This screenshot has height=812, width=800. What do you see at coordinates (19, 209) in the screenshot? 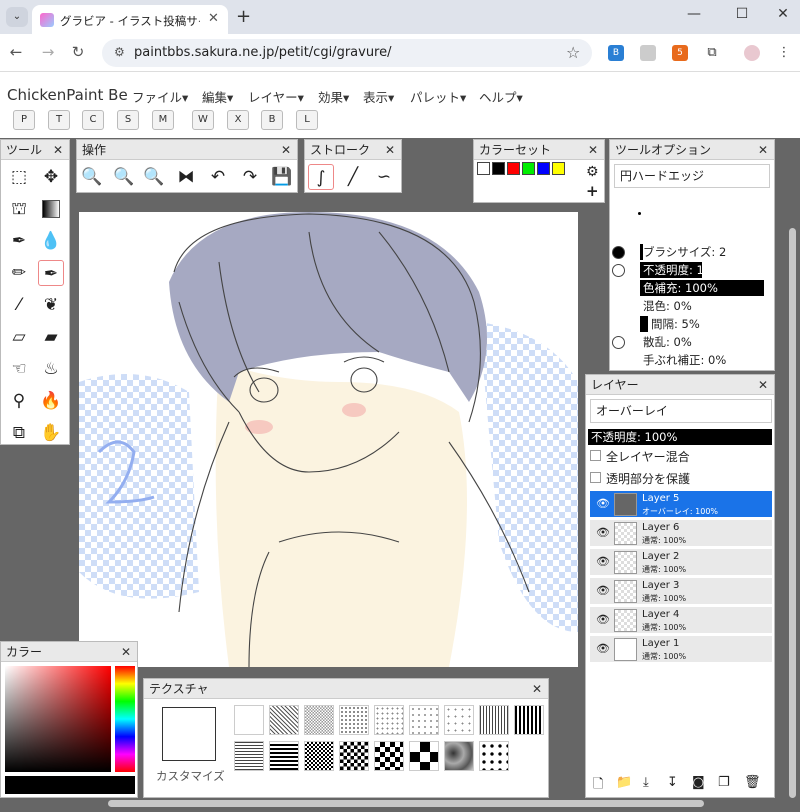
I see `fill-bucket-icon: ⛫` at bounding box center [19, 209].